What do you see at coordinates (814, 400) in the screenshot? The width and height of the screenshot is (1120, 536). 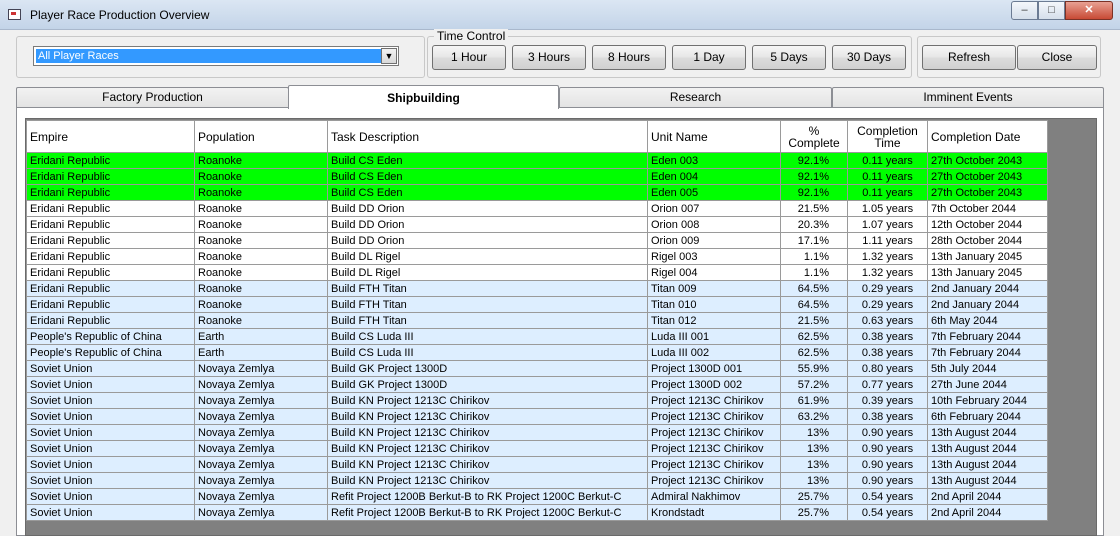 I see `cell-pct: 61.9%` at bounding box center [814, 400].